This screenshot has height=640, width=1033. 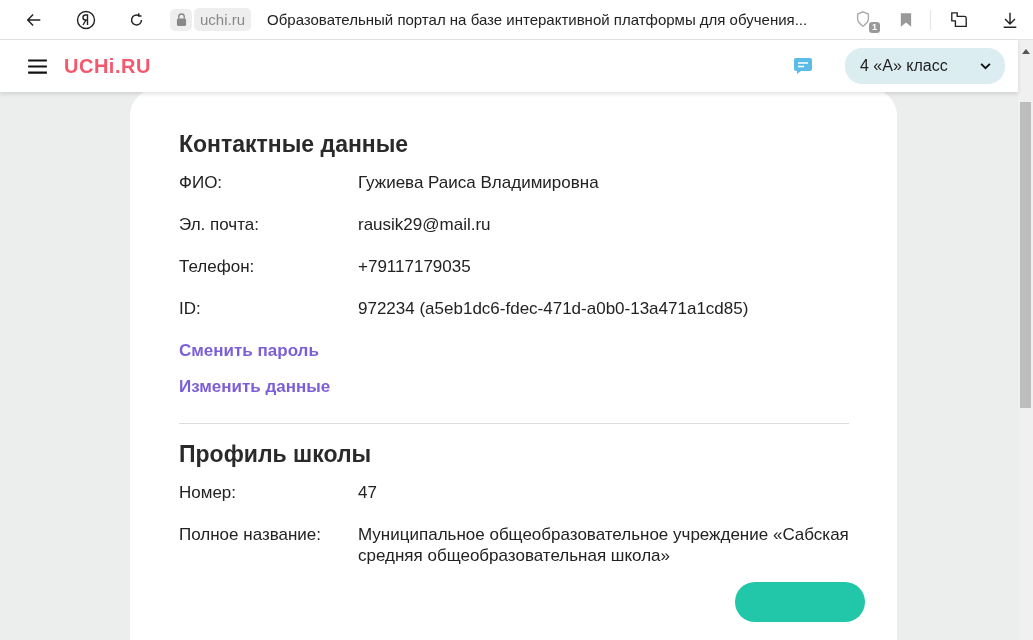 I want to click on field-label: Полное название:, so click(x=251, y=535).